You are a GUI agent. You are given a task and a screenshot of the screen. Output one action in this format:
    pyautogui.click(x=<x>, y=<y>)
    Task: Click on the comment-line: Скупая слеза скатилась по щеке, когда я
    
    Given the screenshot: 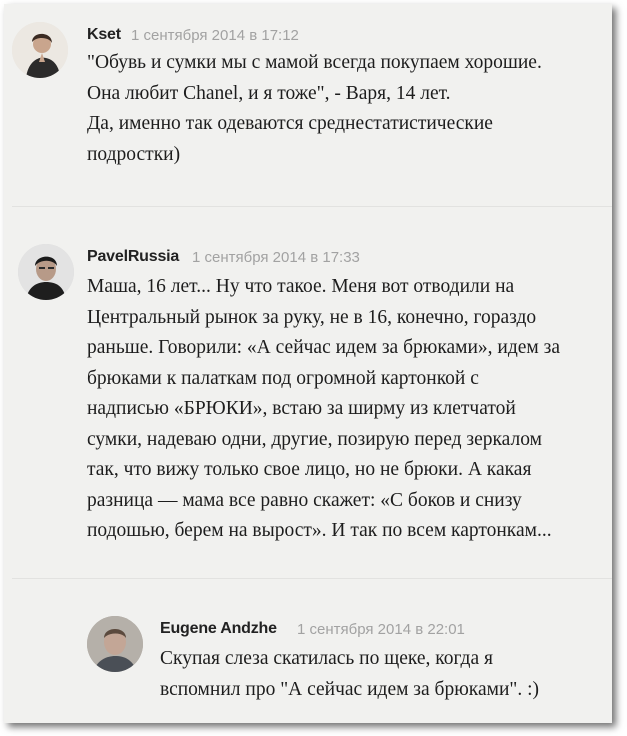 What is the action you would take?
    pyautogui.click(x=326, y=658)
    